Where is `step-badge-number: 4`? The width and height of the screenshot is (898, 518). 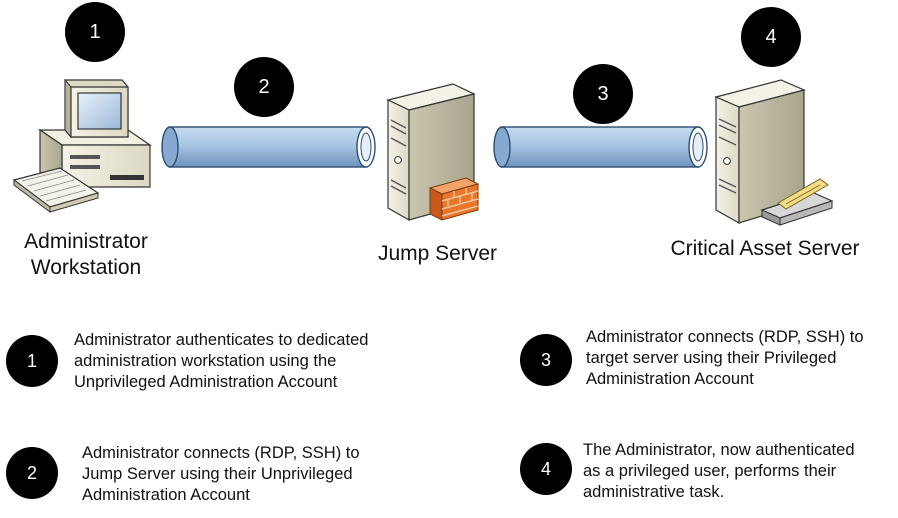
step-badge-number: 4 is located at coordinates (771, 36).